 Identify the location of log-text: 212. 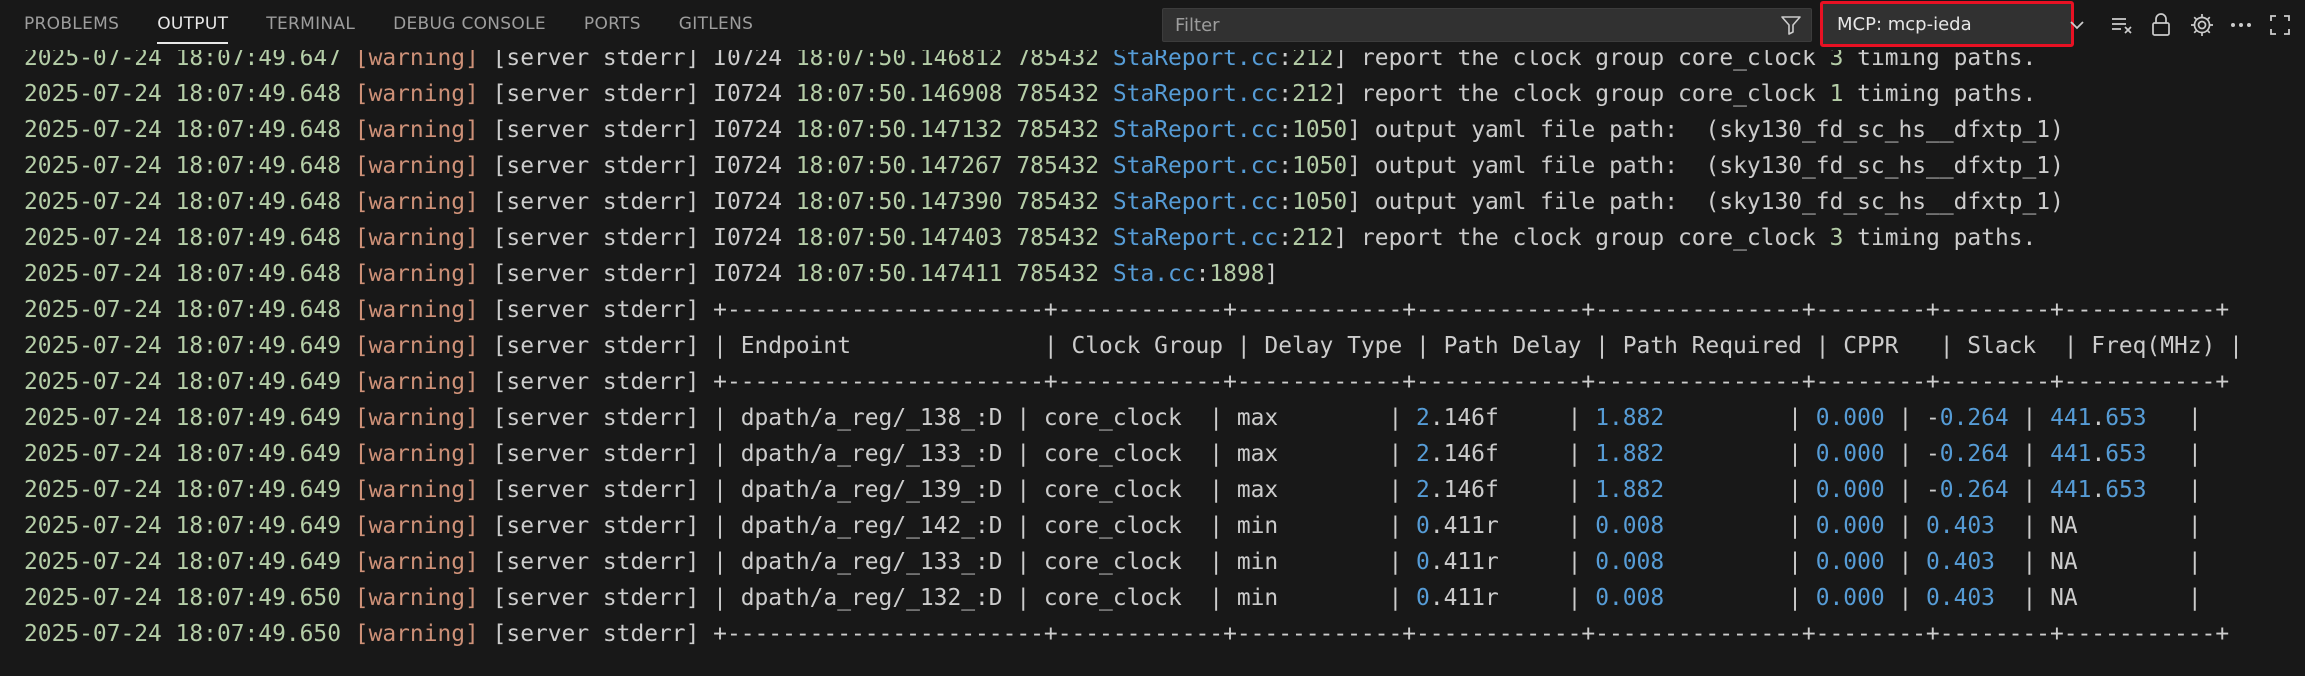
(1313, 238).